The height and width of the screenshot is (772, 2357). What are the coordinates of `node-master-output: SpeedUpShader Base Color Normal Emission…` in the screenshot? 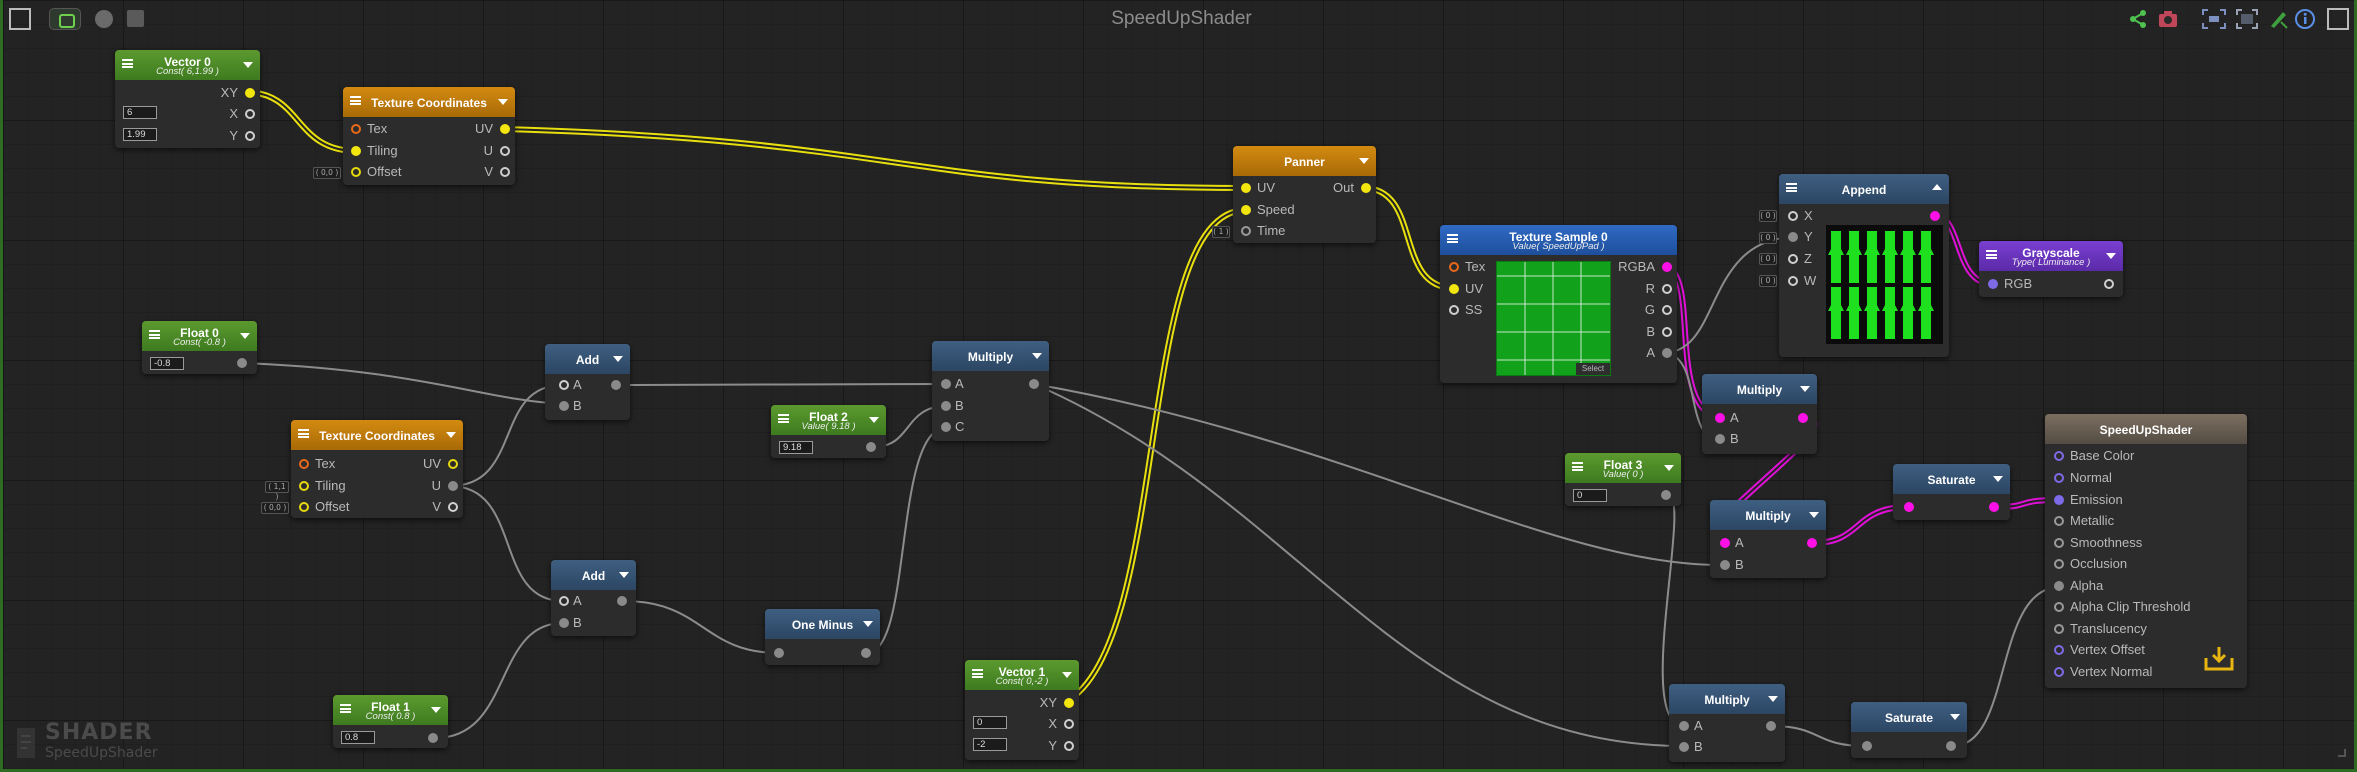 It's located at (2146, 551).